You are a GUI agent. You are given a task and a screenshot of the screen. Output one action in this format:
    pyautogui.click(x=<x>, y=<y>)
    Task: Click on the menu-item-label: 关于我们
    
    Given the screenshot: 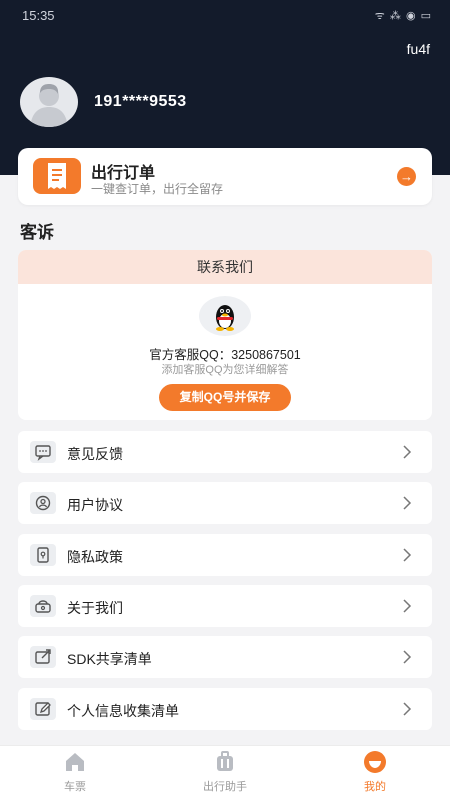 What is the action you would take?
    pyautogui.click(x=95, y=608)
    